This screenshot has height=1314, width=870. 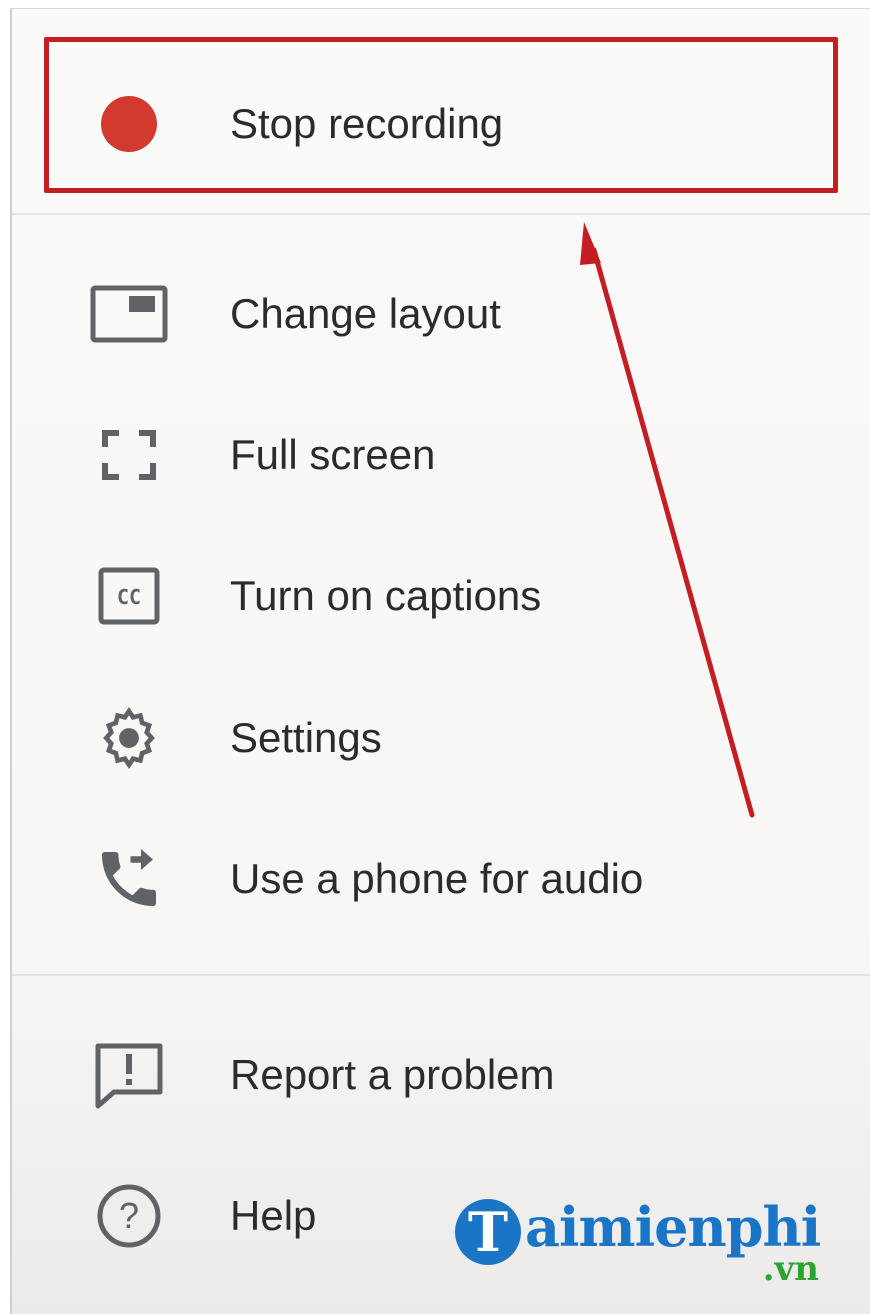 I want to click on logo-initial: T, so click(x=488, y=1232).